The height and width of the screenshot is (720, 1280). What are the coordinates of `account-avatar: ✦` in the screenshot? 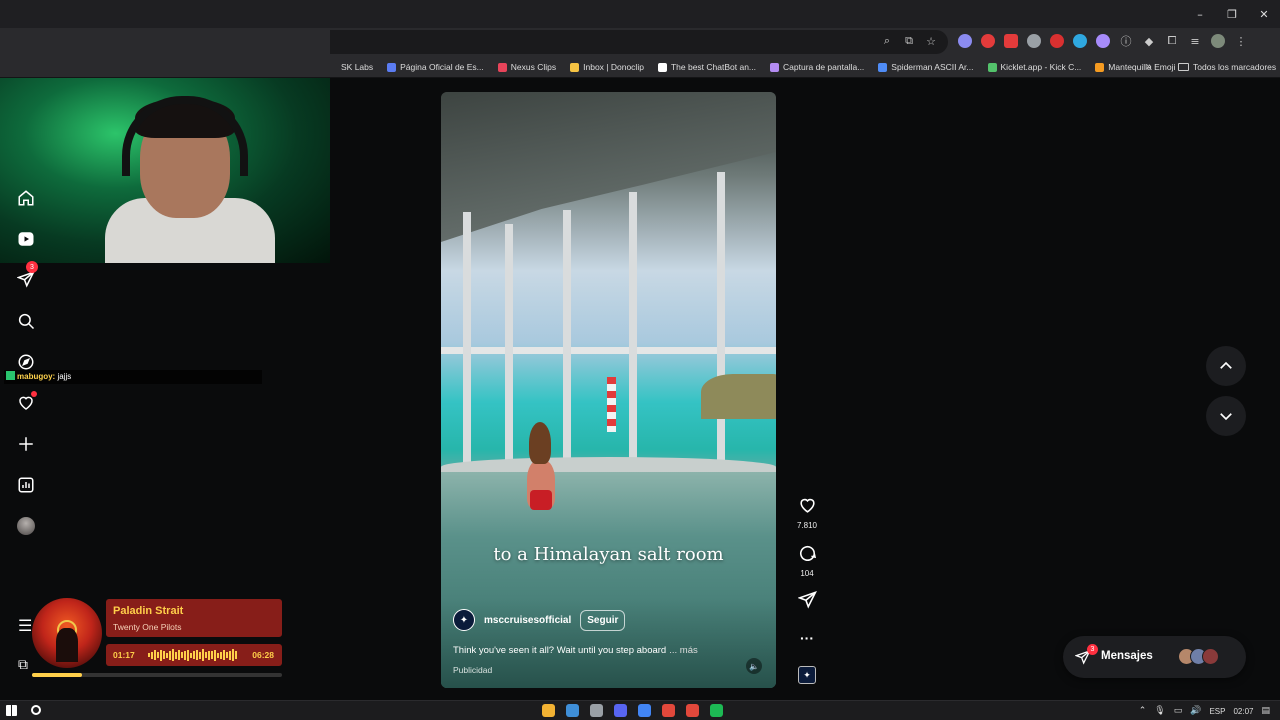 It's located at (464, 620).